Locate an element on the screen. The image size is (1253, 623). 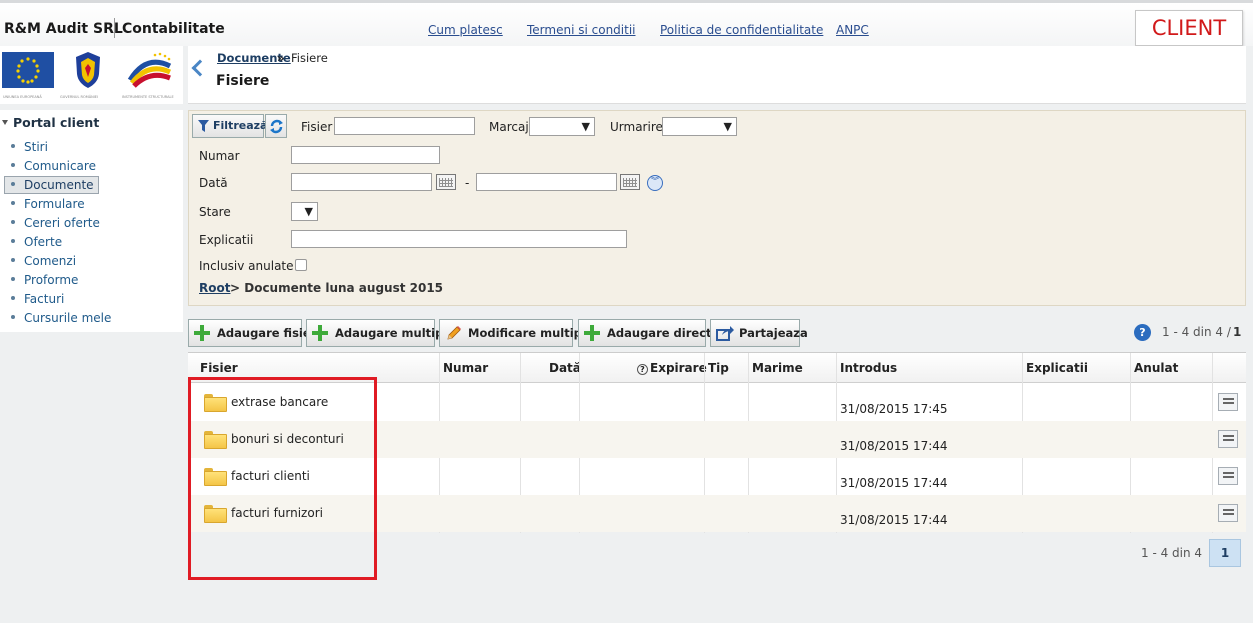
explicatii-input is located at coordinates (459, 239).